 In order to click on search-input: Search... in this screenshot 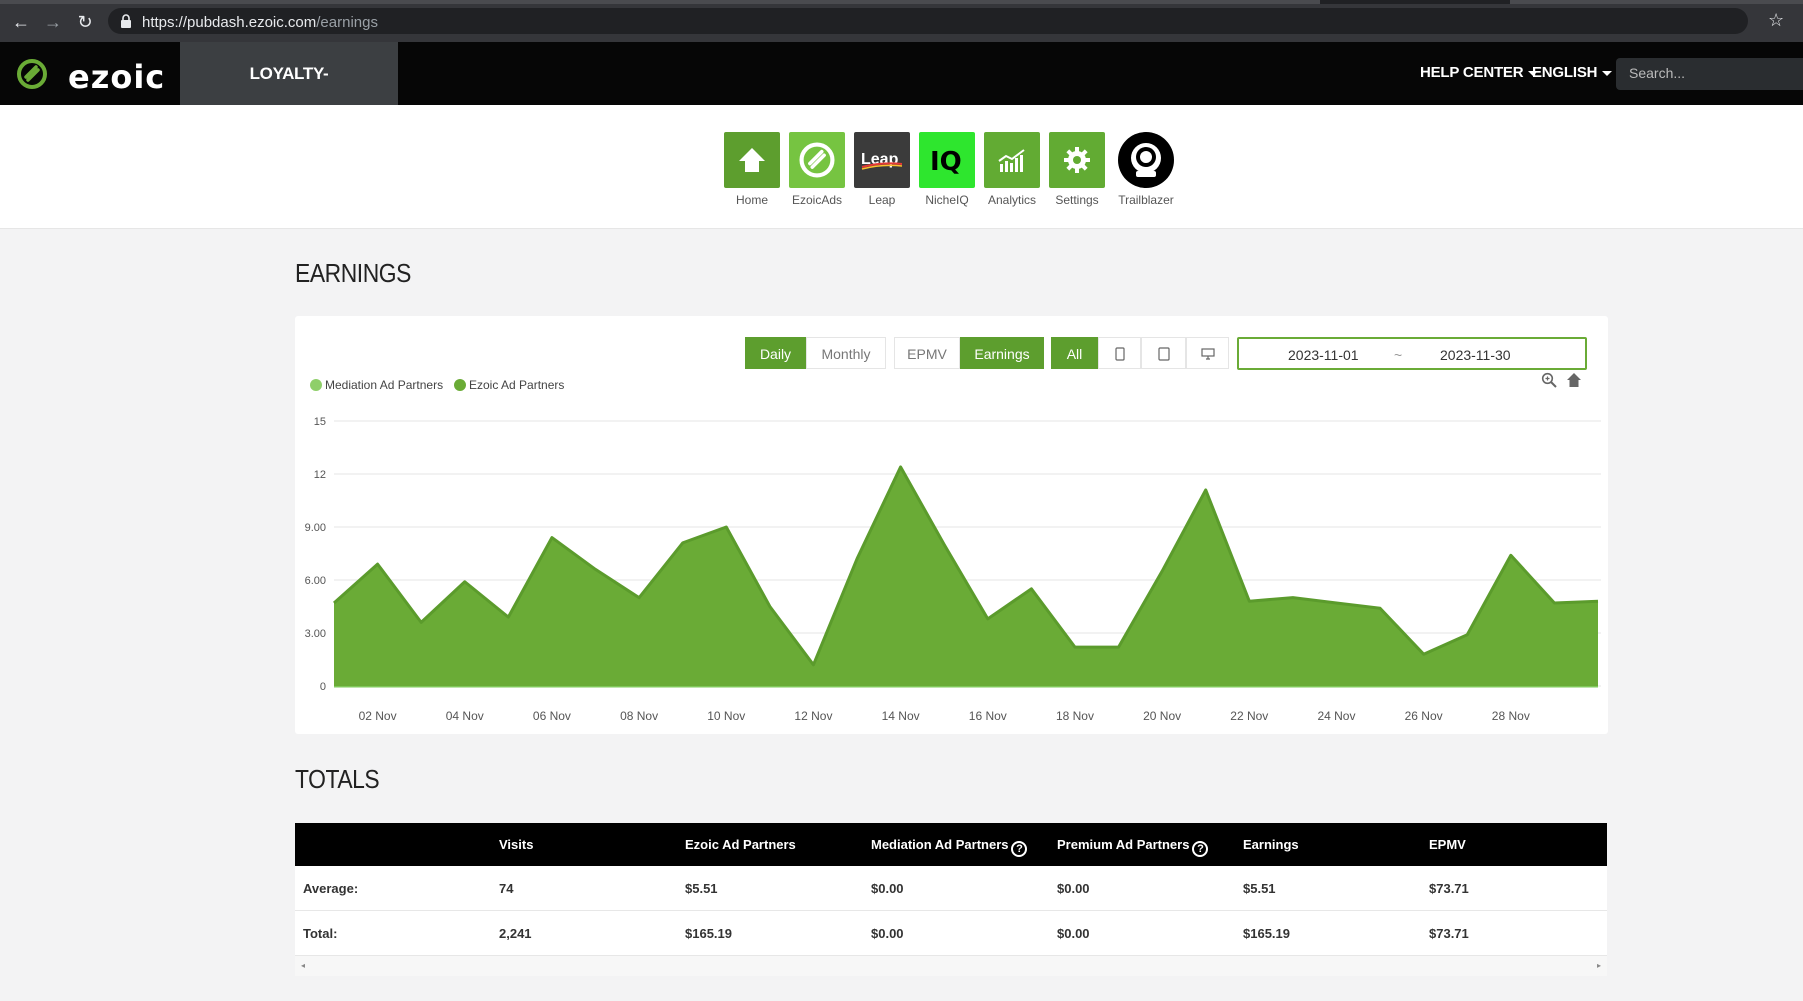, I will do `click(1709, 74)`.